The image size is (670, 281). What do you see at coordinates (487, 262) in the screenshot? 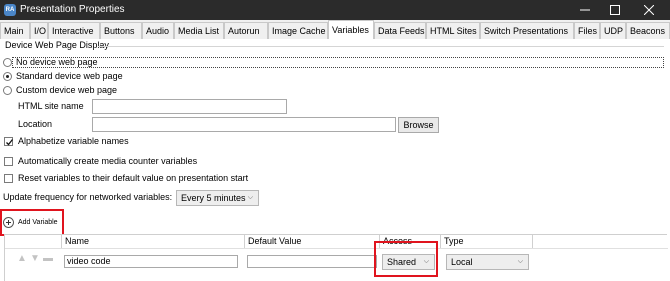
I see `type-select: Local ⌵` at bounding box center [487, 262].